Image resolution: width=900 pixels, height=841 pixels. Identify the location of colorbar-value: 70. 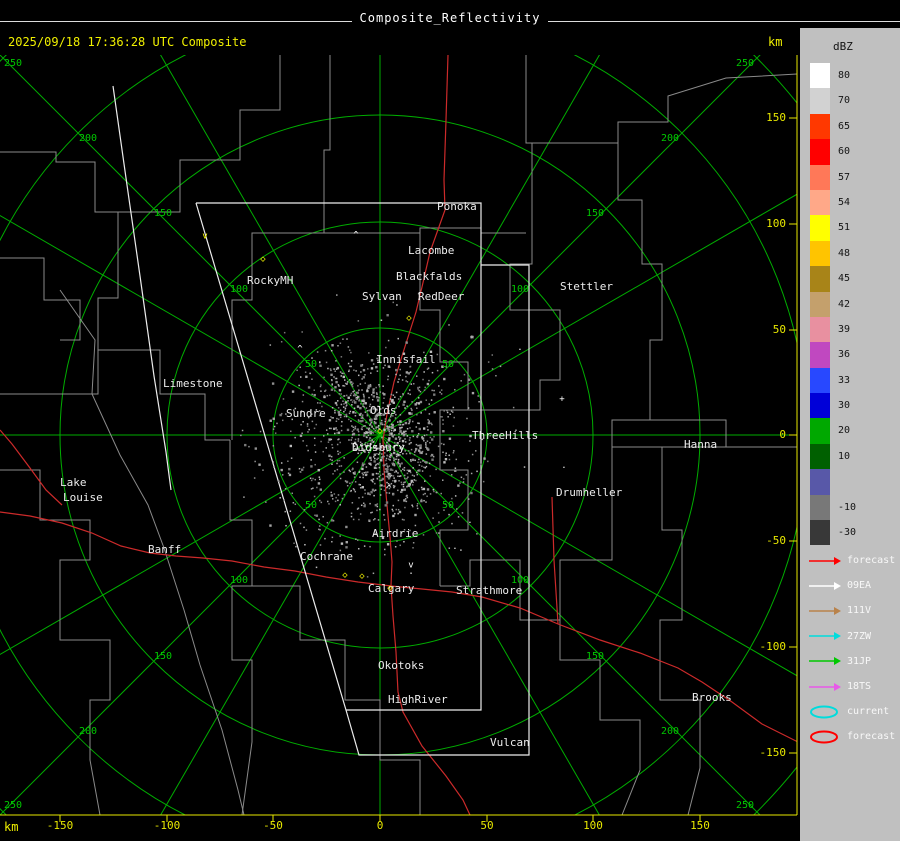
(844, 101).